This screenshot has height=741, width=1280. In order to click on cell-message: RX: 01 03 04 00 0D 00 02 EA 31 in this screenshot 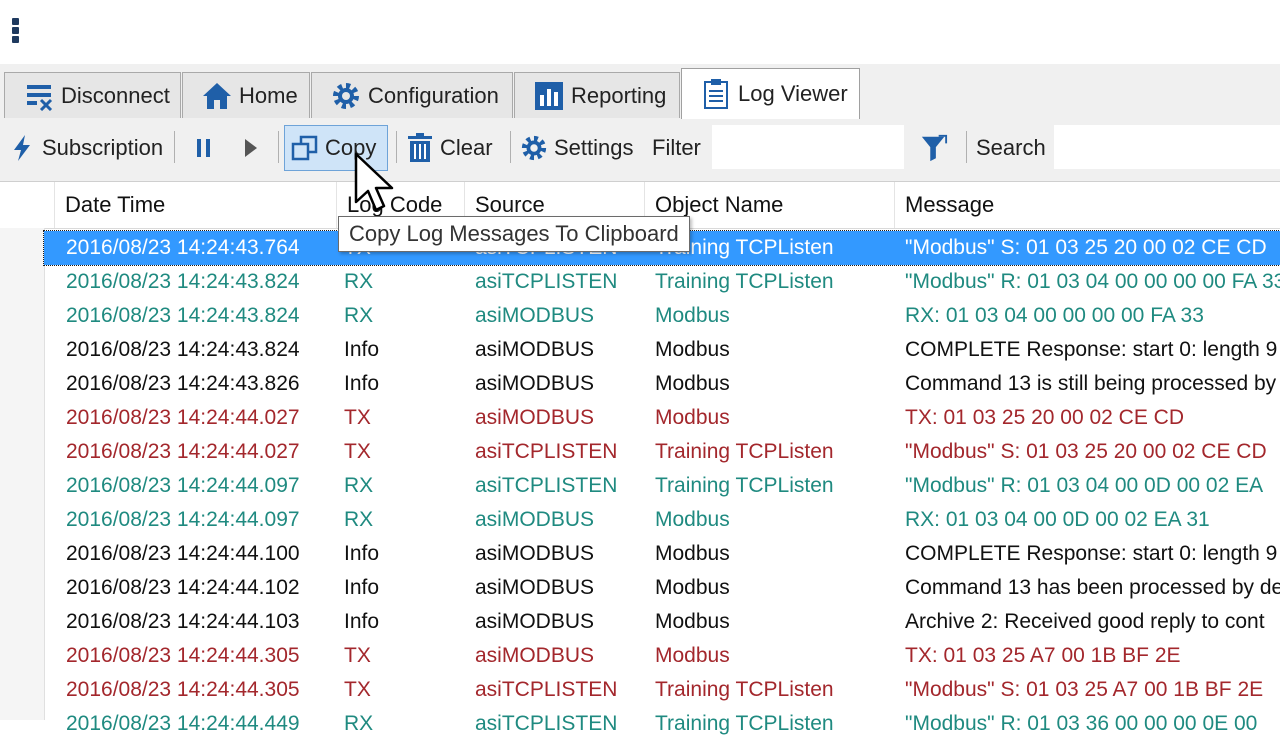, I will do `click(1057, 519)`.